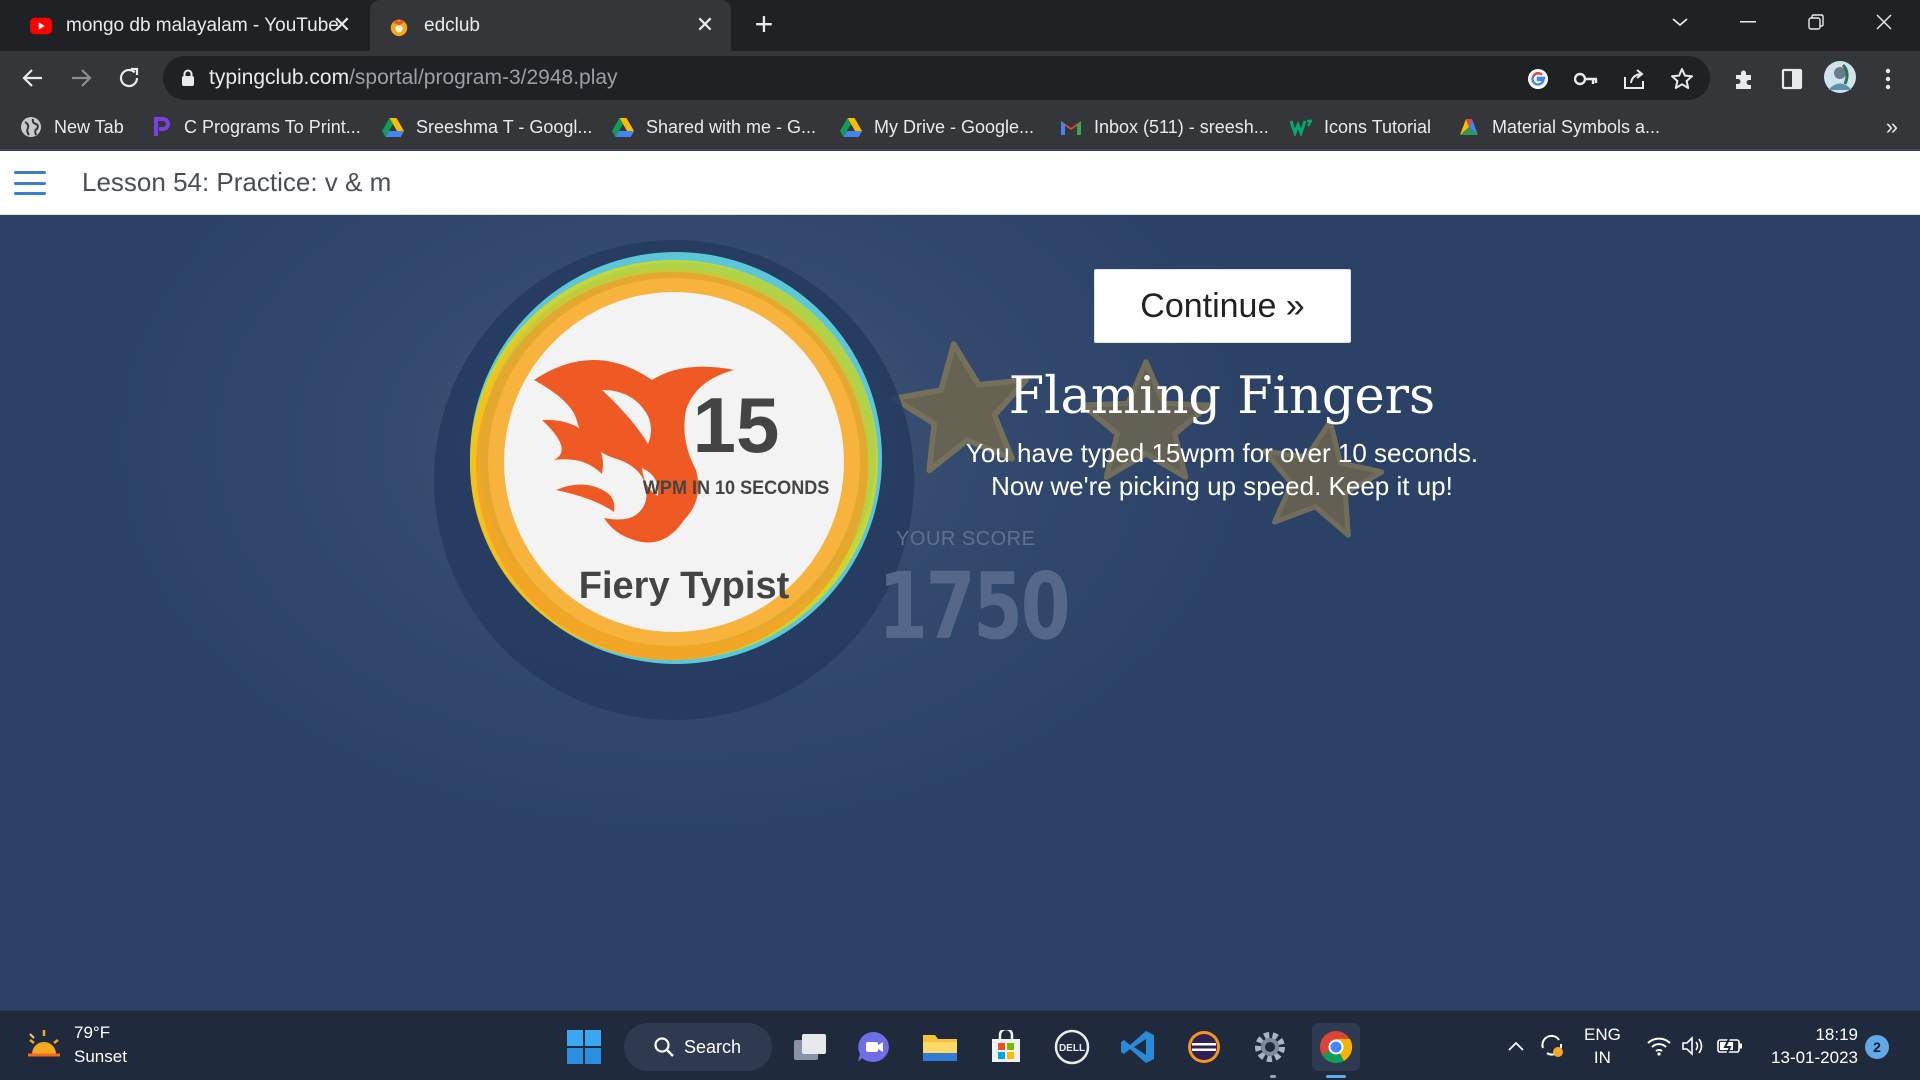 The width and height of the screenshot is (1920, 1080). Describe the element at coordinates (1836, 1034) in the screenshot. I see `clock-time: 18:19` at that location.